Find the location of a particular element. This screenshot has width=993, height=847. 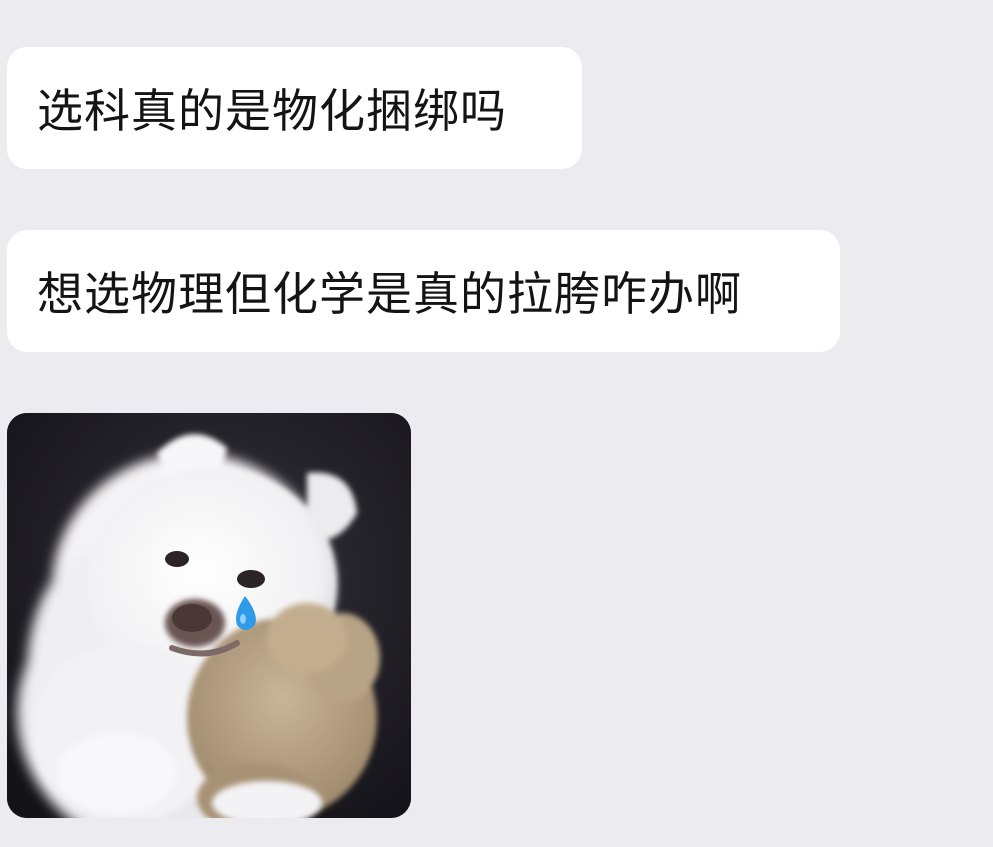

message-bubble: 想选物理但化学是真的拉胯咋办啊 is located at coordinates (423, 291).